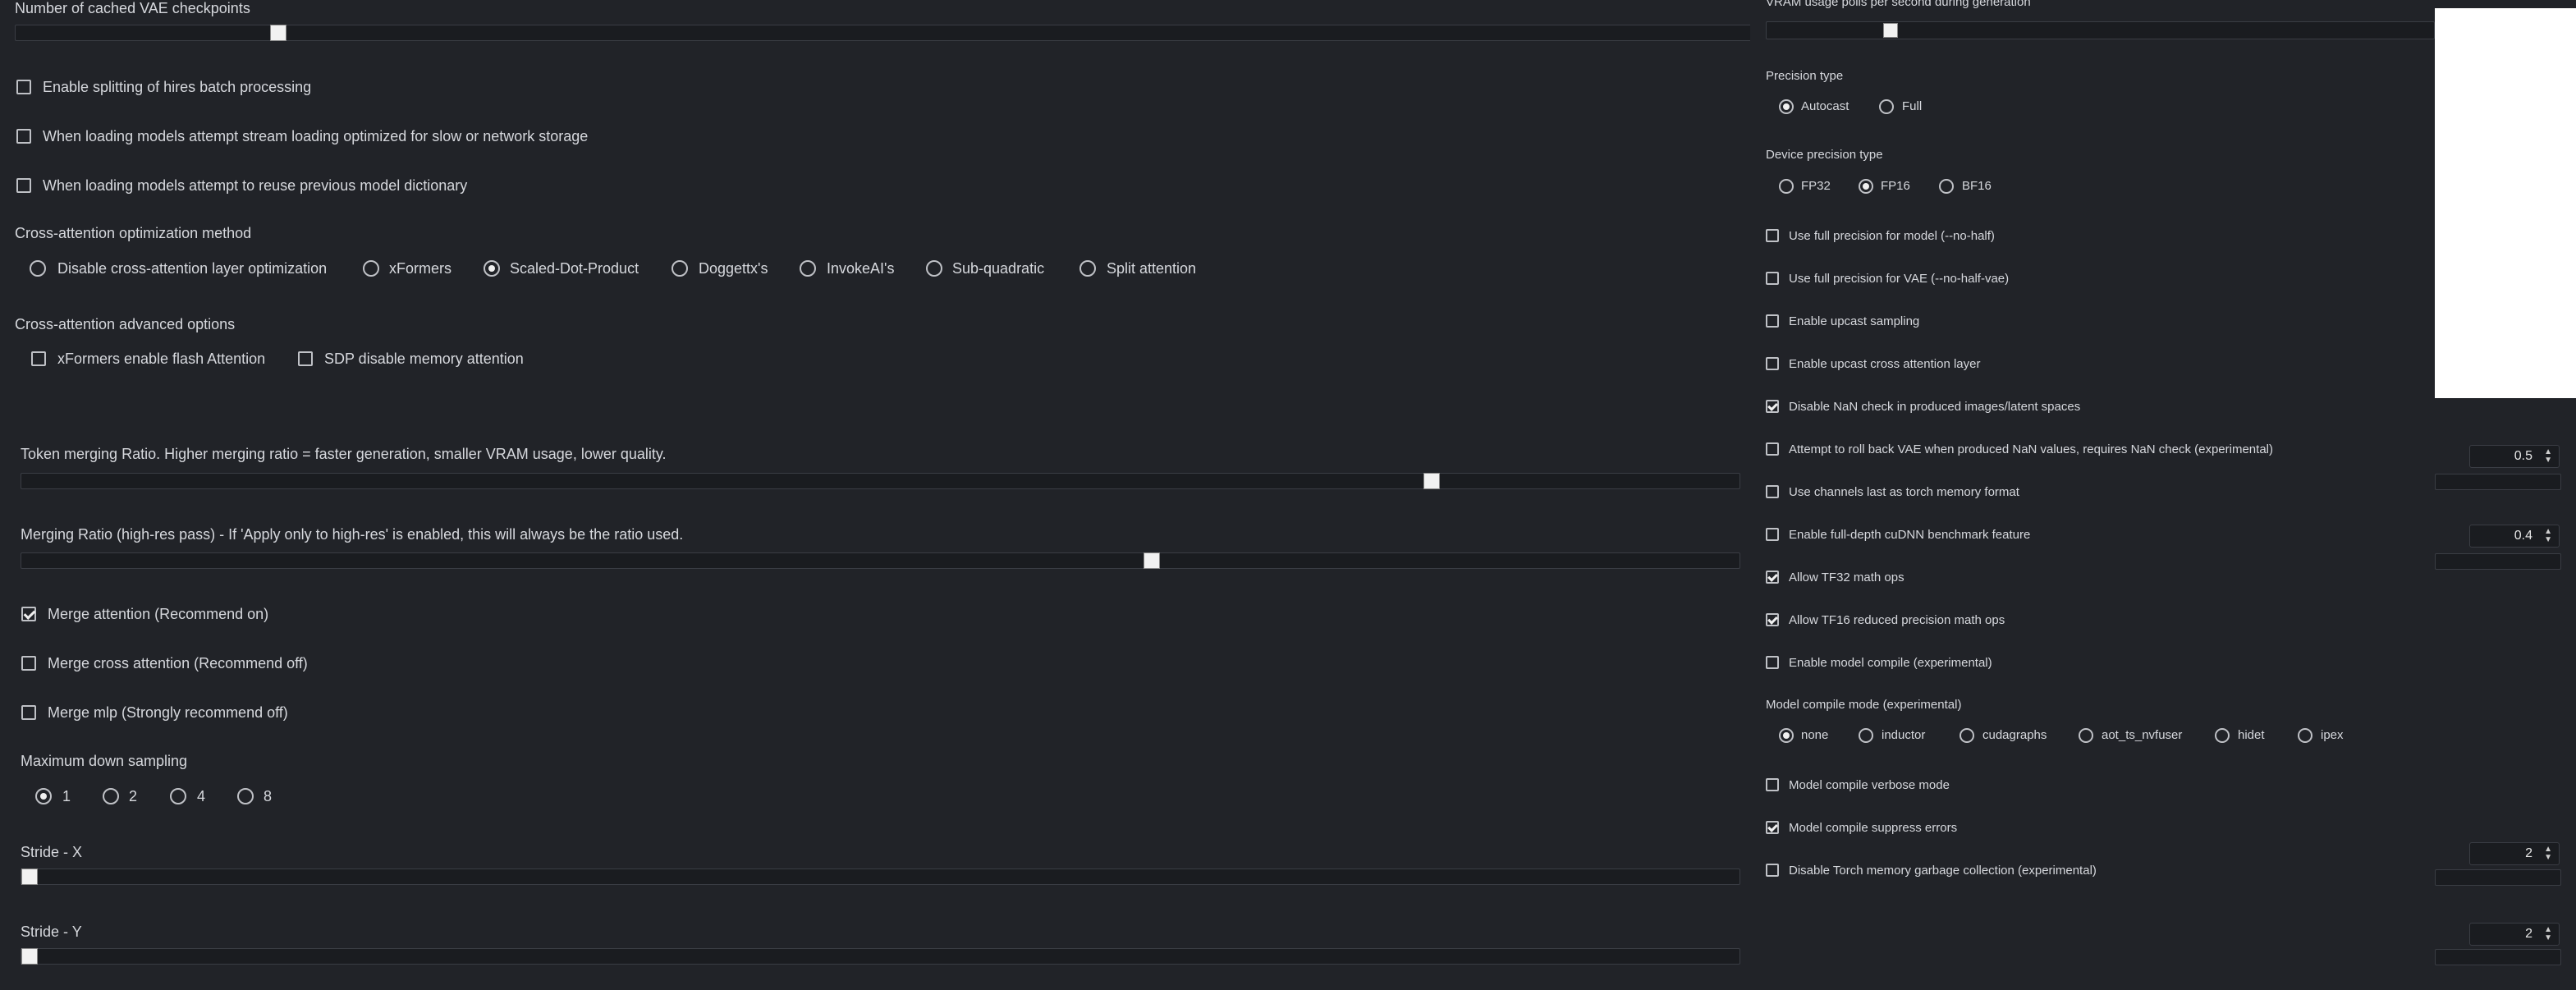  I want to click on reuse-model-dict-checkbox, so click(24, 186).